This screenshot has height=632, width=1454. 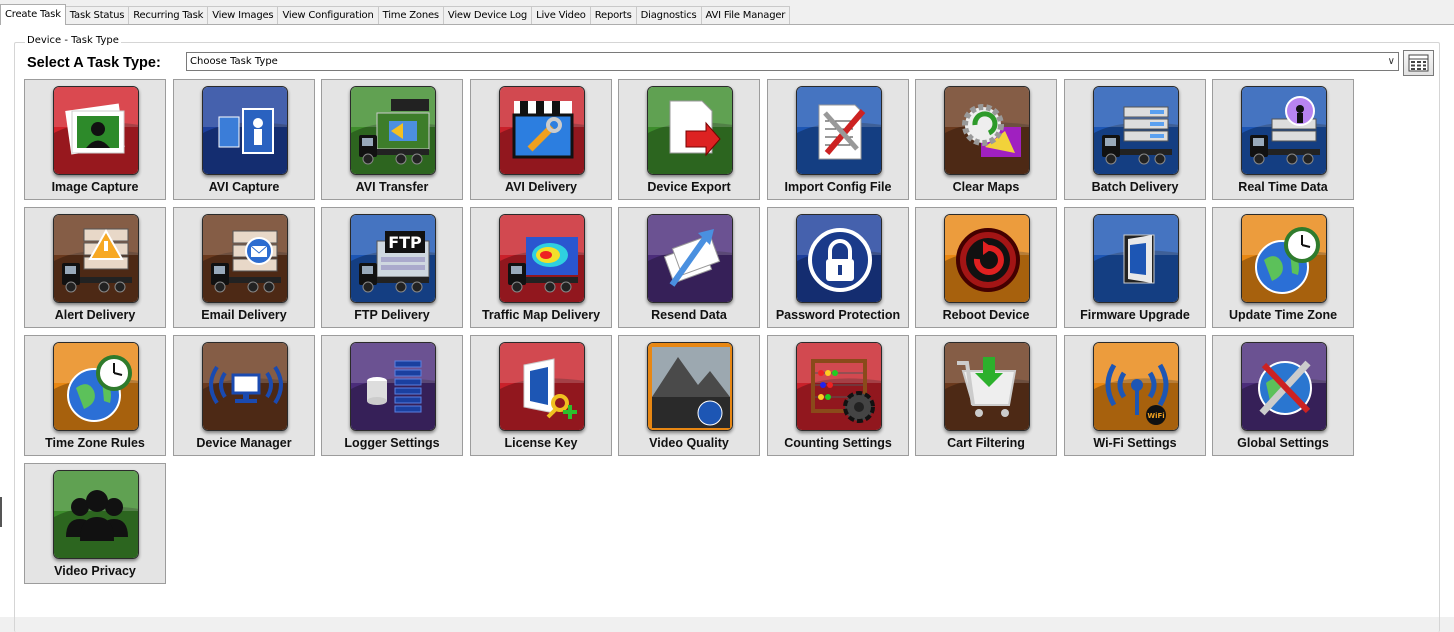 What do you see at coordinates (96, 258) in the screenshot?
I see `truck-alert-icon` at bounding box center [96, 258].